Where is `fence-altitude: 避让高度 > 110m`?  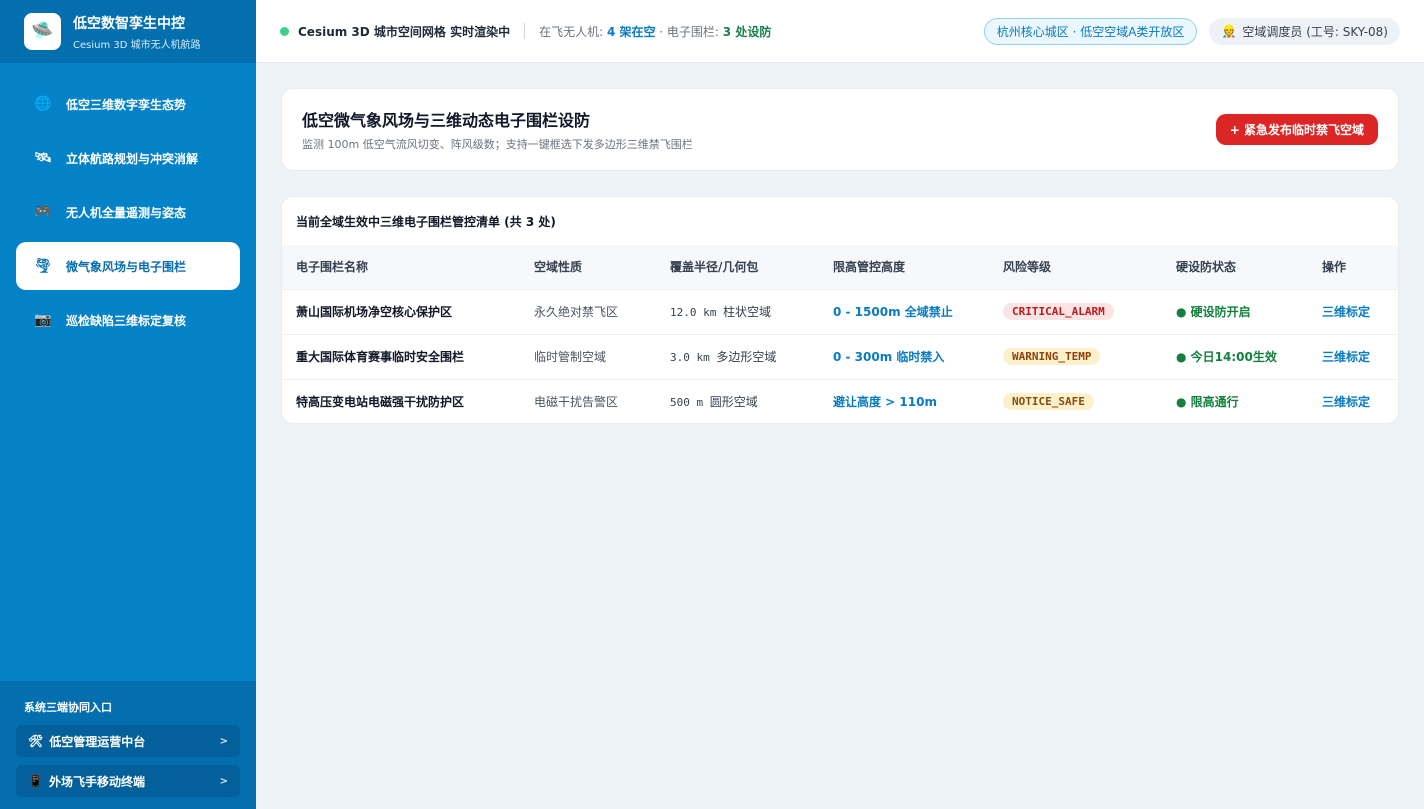 fence-altitude: 避让高度 > 110m is located at coordinates (885, 402).